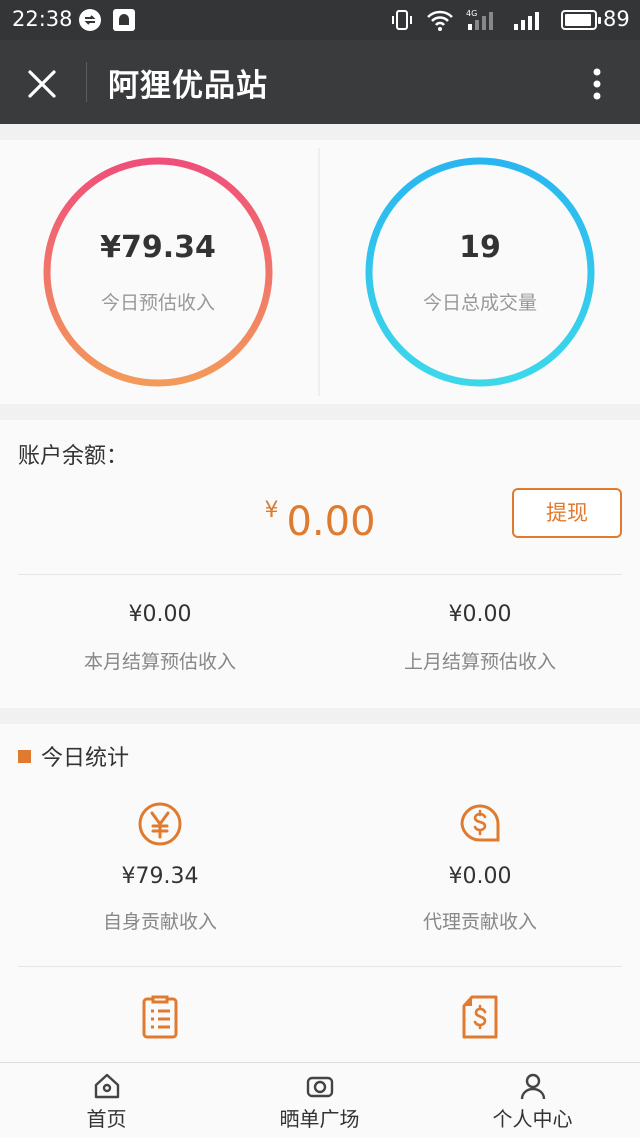  I want to click on agent-income-stat: ¥0.00 代理贡献收入, so click(480, 867).